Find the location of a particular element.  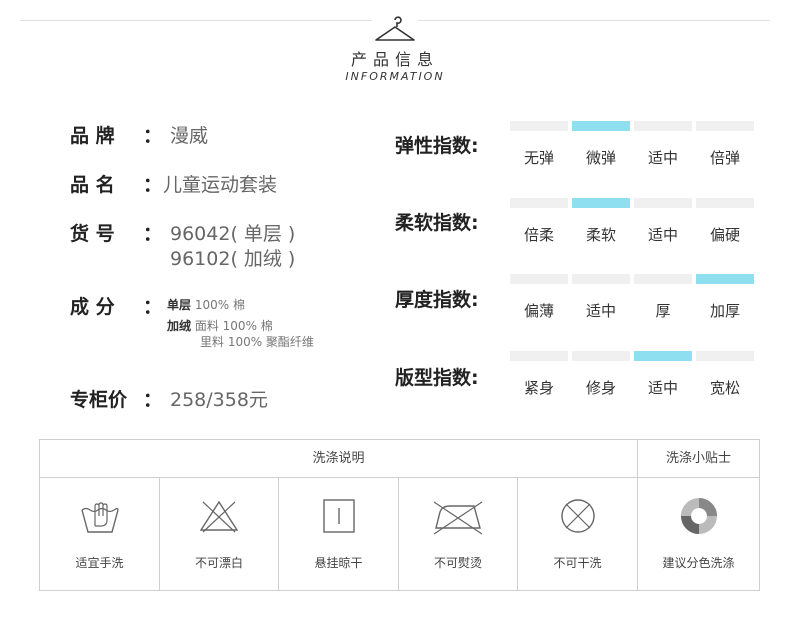

care-label-no-iron: 不可熨烫 is located at coordinates (457, 563).